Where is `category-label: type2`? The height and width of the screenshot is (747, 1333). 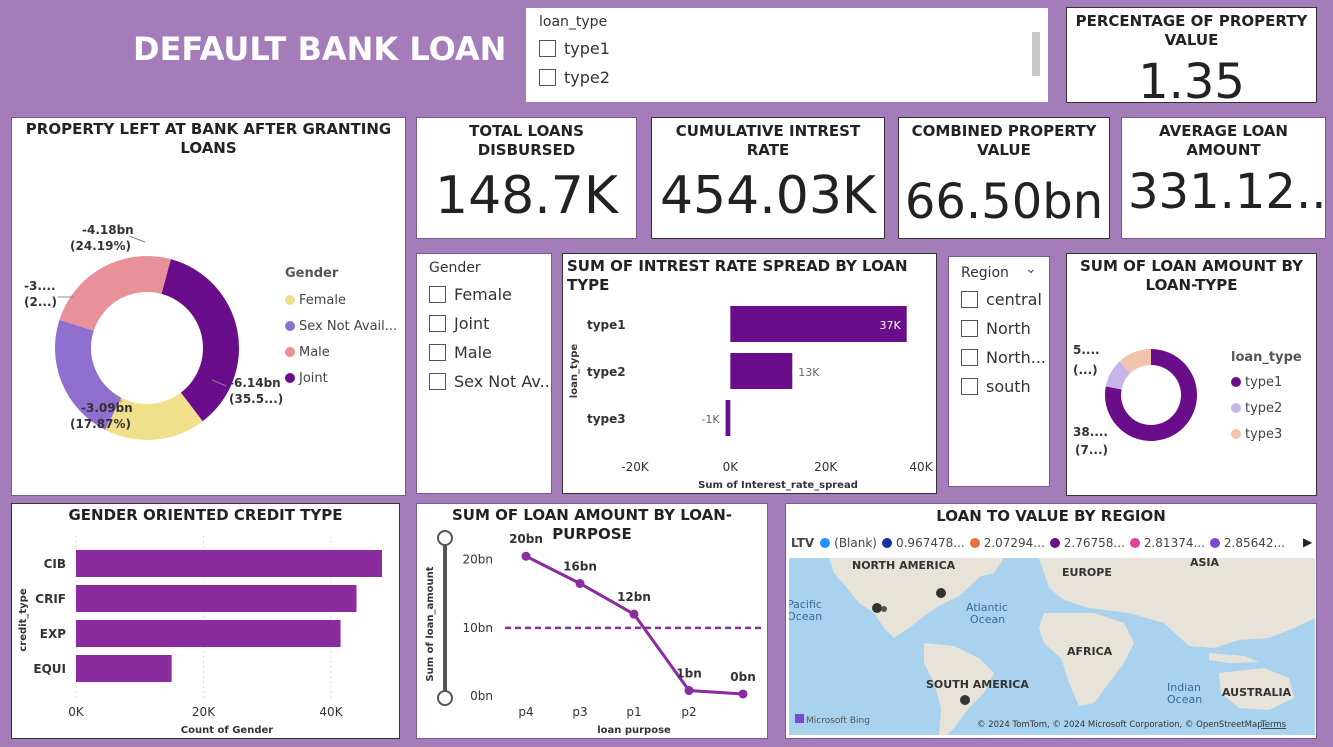
category-label: type2 is located at coordinates (606, 372).